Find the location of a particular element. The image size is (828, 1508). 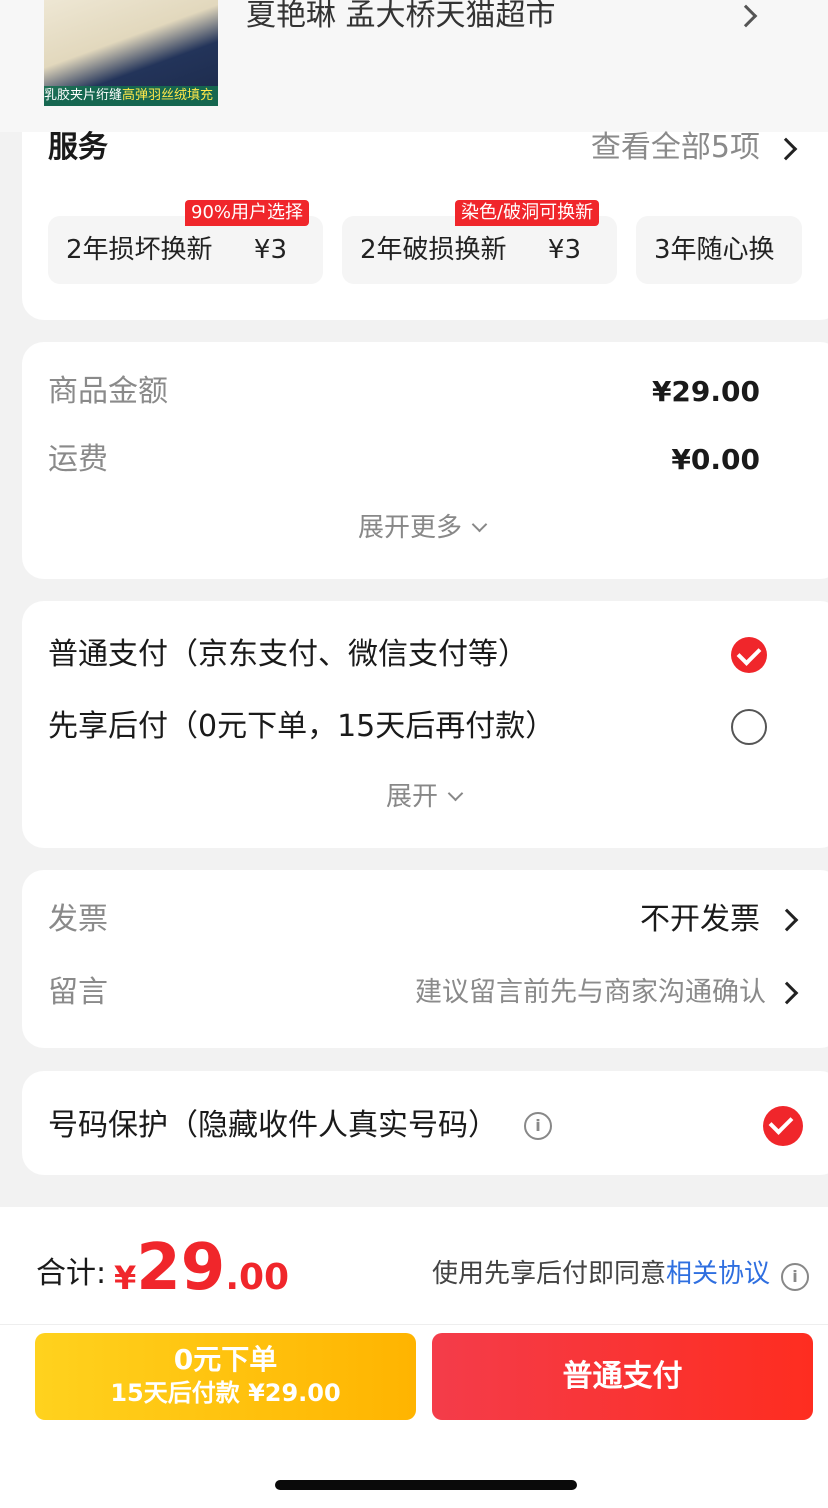

payment-normal-radio is located at coordinates (749, 655).